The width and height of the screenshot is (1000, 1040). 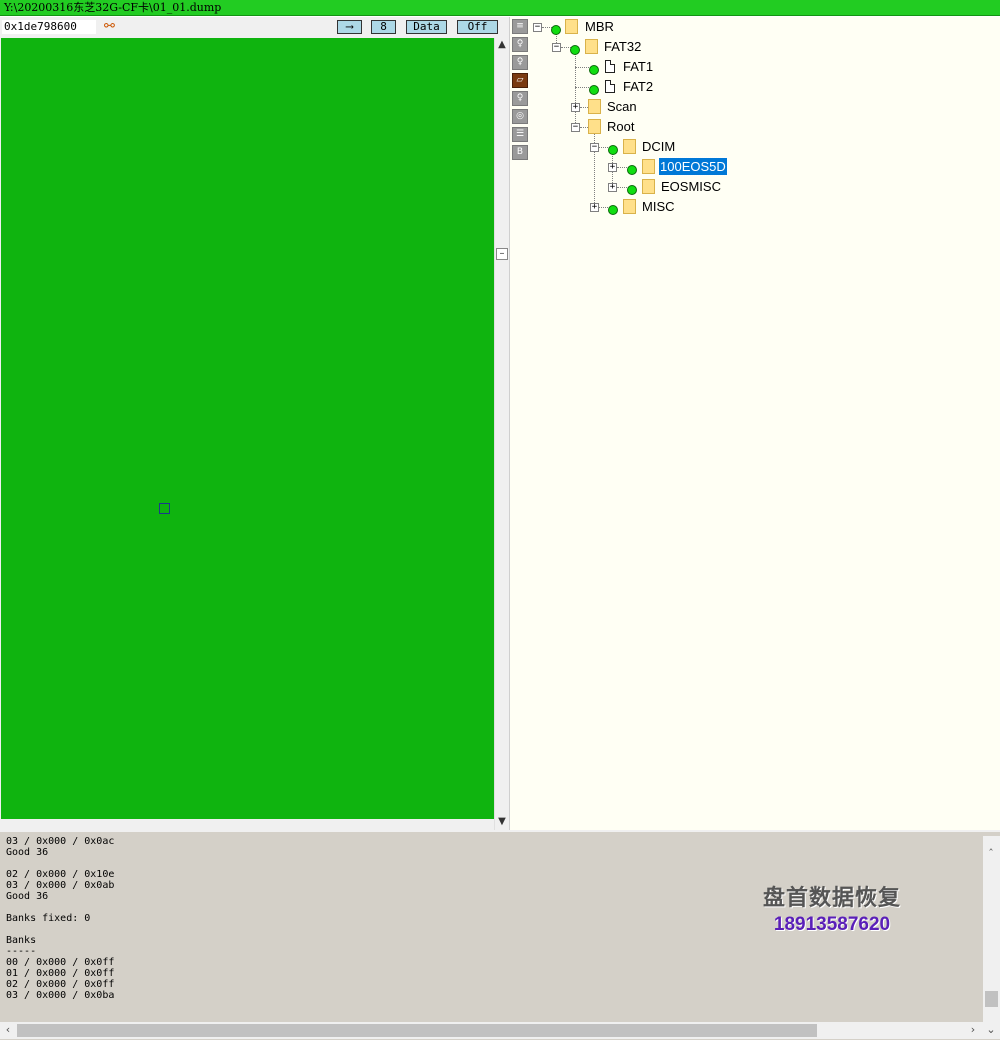 What do you see at coordinates (520, 423) in the screenshot?
I see `tool-icon-strip: ≡ ♀ ♀ ▱ ♀ ◎ ☰ B` at bounding box center [520, 423].